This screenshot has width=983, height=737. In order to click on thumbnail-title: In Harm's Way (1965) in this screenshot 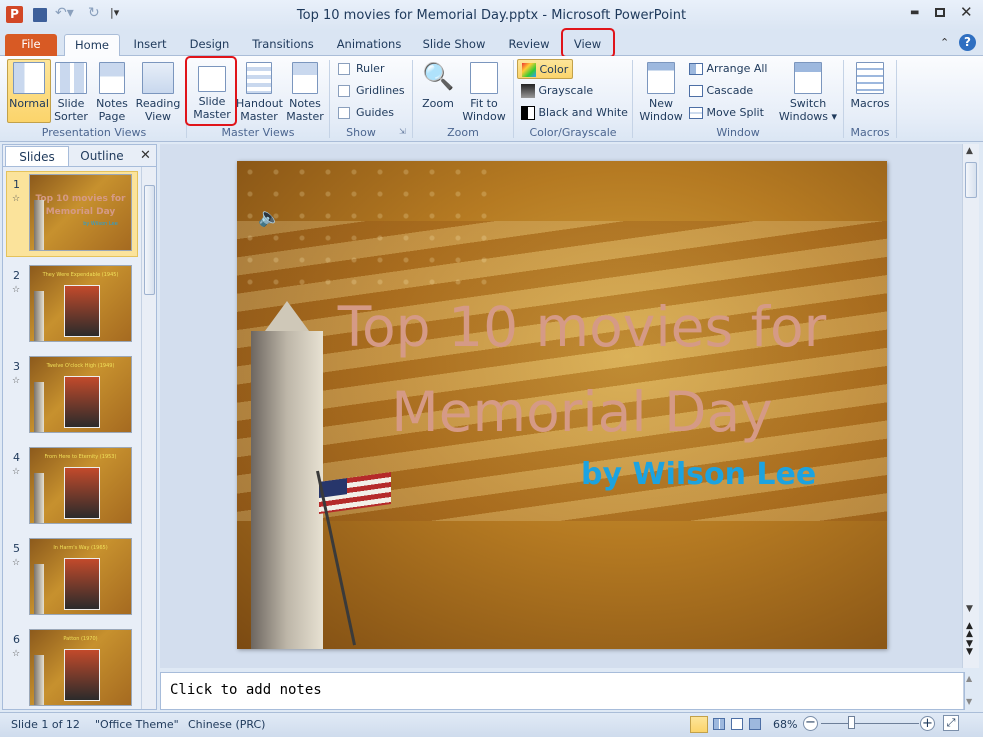, I will do `click(80, 548)`.